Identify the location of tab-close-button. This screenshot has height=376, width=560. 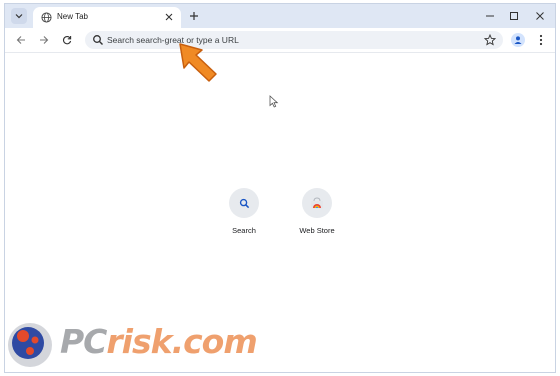
(169, 17).